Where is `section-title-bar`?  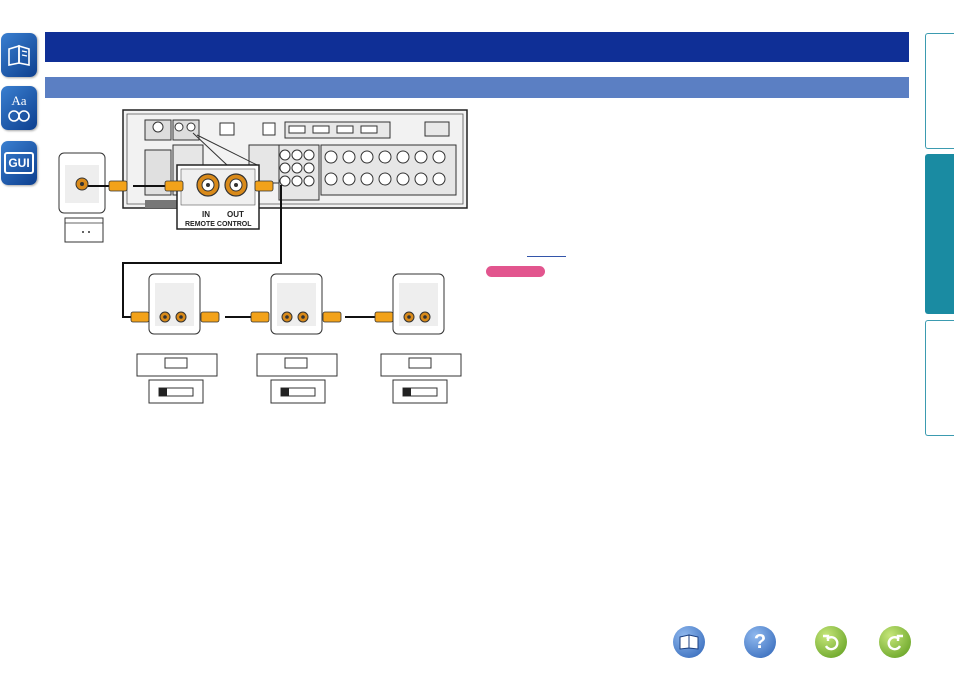
section-title-bar is located at coordinates (477, 47).